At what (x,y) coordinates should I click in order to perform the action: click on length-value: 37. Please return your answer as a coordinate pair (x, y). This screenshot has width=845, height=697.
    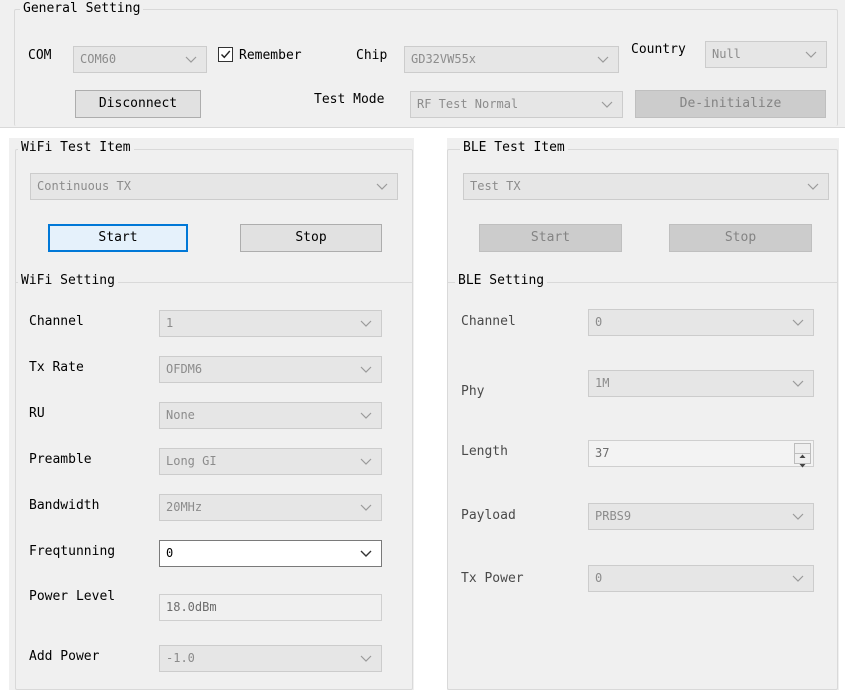
    Looking at the image, I should click on (602, 453).